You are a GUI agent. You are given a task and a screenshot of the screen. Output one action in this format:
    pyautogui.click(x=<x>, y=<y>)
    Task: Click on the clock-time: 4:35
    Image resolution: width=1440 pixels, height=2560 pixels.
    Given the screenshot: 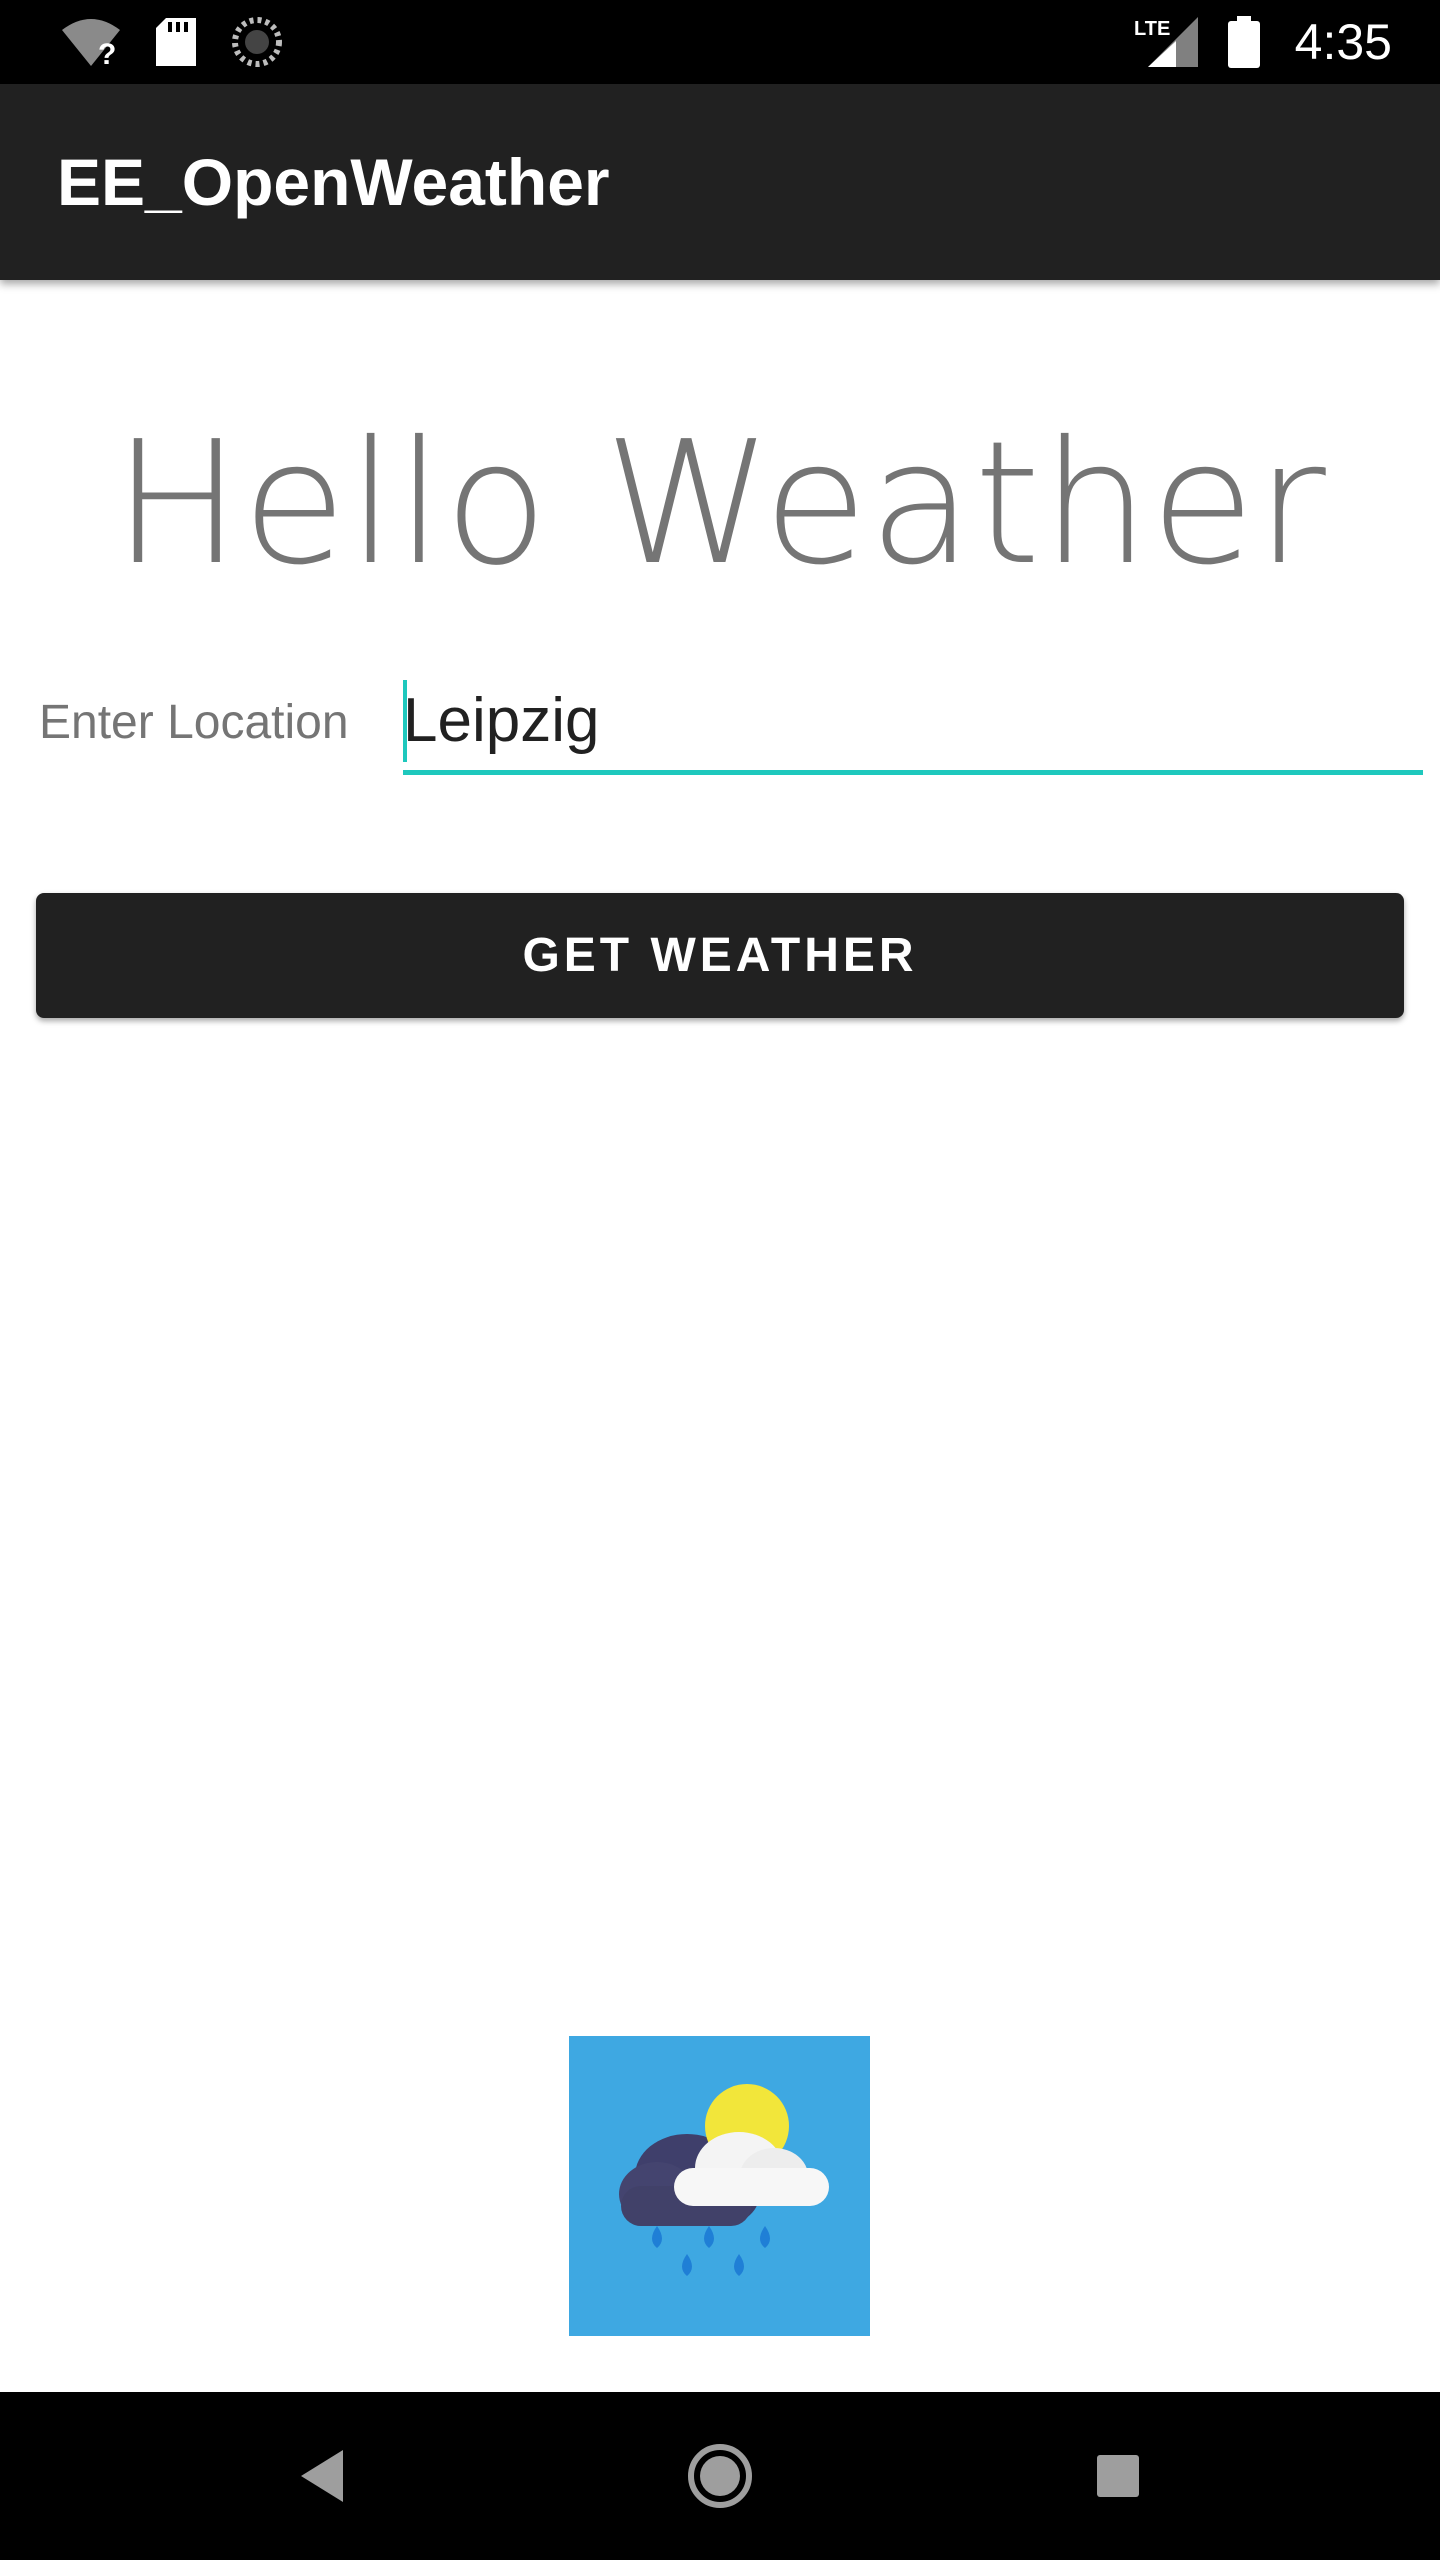 What is the action you would take?
    pyautogui.click(x=1343, y=42)
    